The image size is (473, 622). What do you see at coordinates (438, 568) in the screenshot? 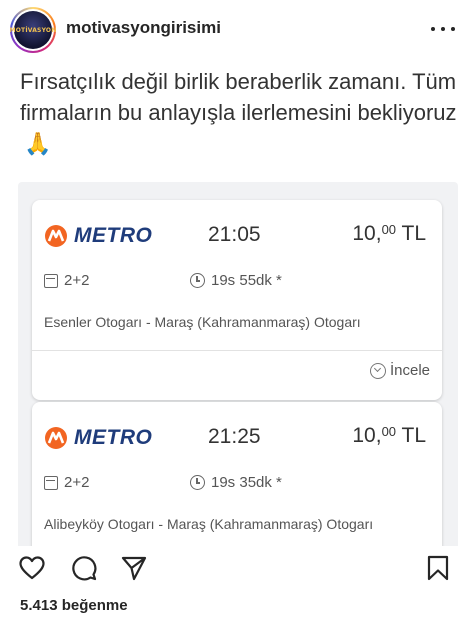
I see `bookmark-icon` at bounding box center [438, 568].